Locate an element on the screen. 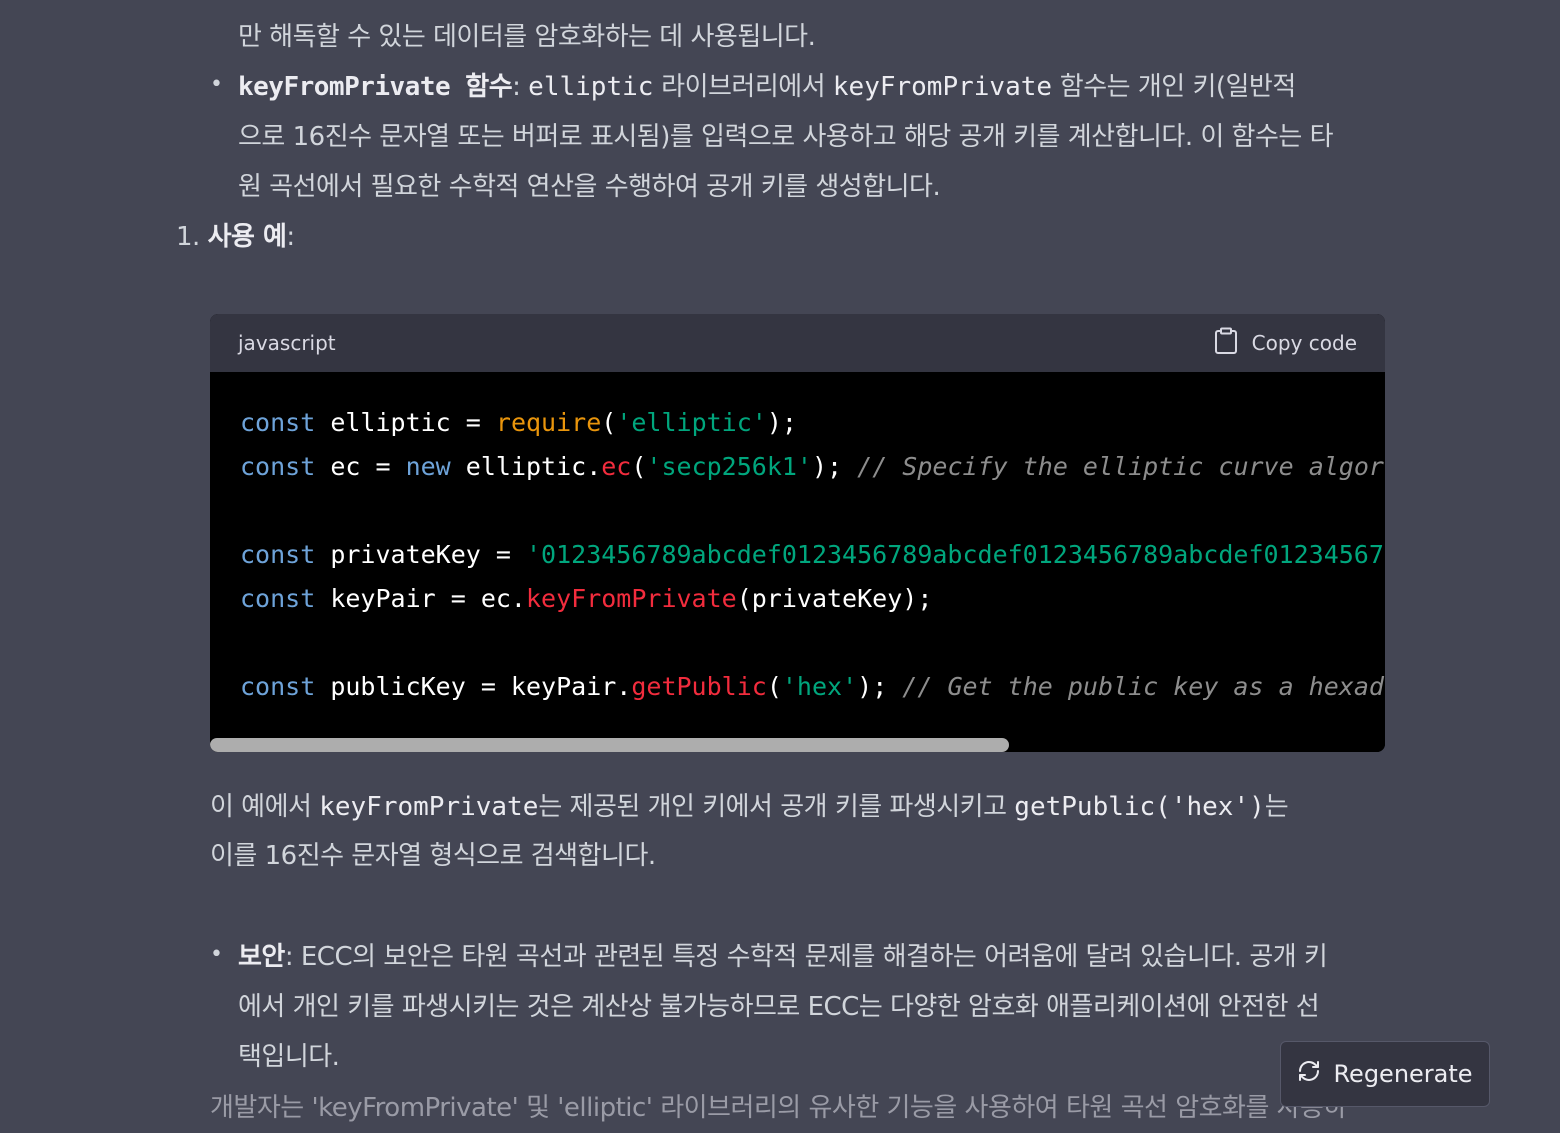  term-security: 보안 is located at coordinates (261, 957).